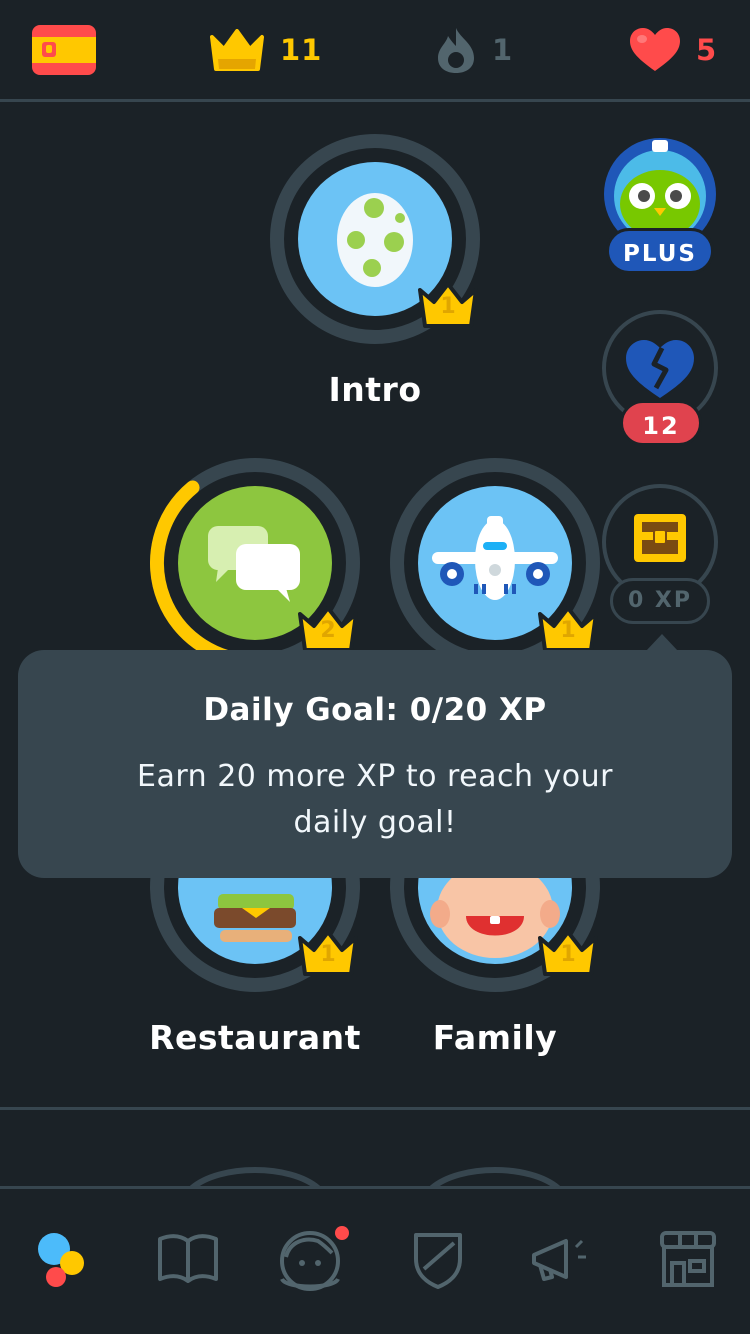 Image resolution: width=750 pixels, height=1334 pixels. Describe the element at coordinates (662, 642) in the screenshot. I see `tooltip-arrow` at that location.